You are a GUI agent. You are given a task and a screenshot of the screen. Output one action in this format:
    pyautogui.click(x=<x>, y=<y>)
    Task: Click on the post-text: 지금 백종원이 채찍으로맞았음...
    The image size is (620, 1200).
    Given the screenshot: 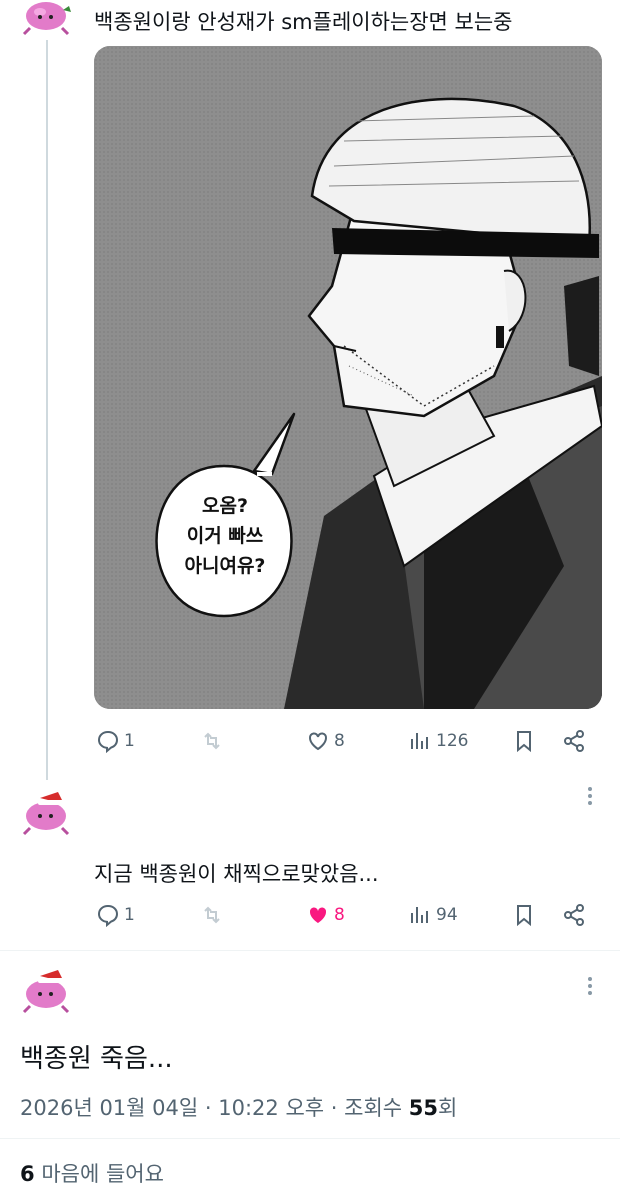 What is the action you would take?
    pyautogui.click(x=236, y=874)
    